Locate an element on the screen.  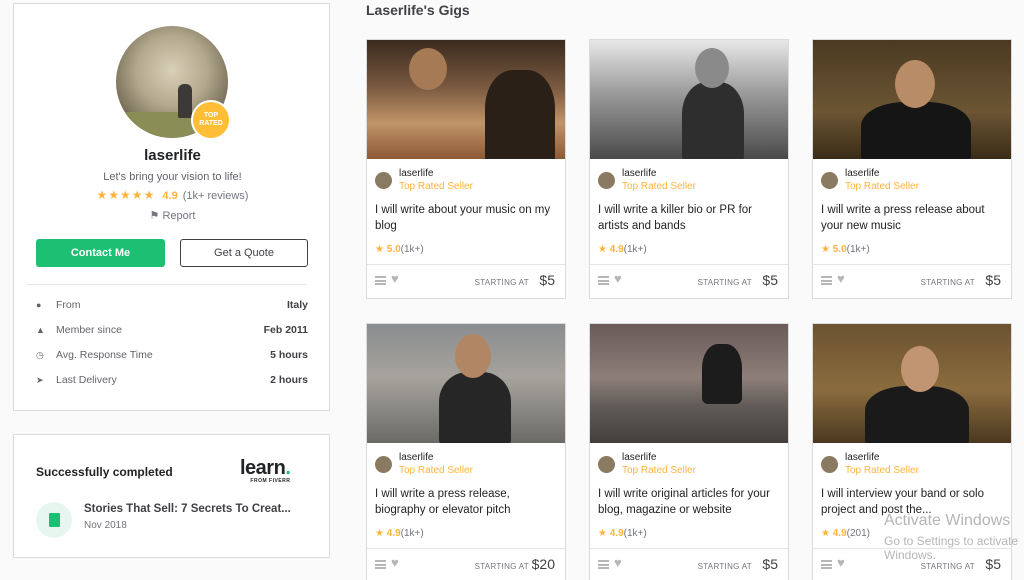
course-date: Nov 2018 is located at coordinates (105, 525).